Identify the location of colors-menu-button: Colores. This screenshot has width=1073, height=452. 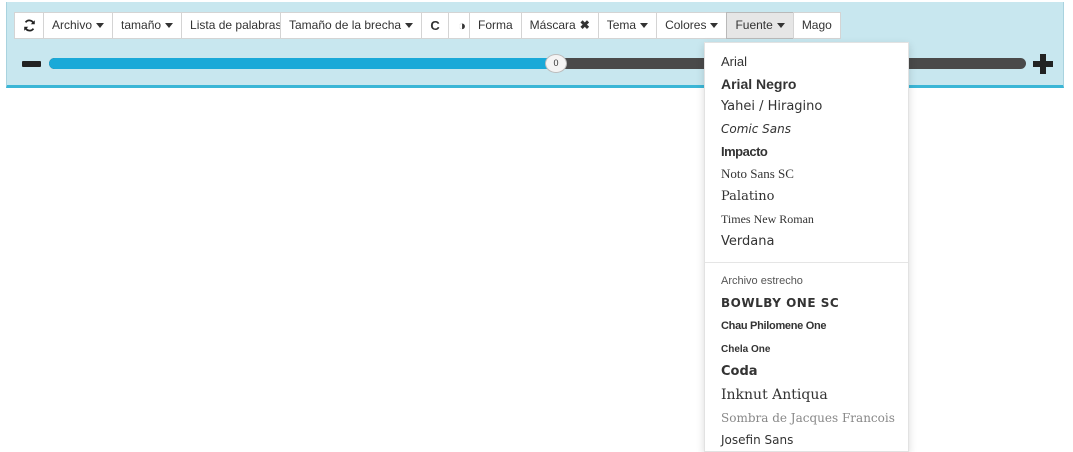
(692, 25).